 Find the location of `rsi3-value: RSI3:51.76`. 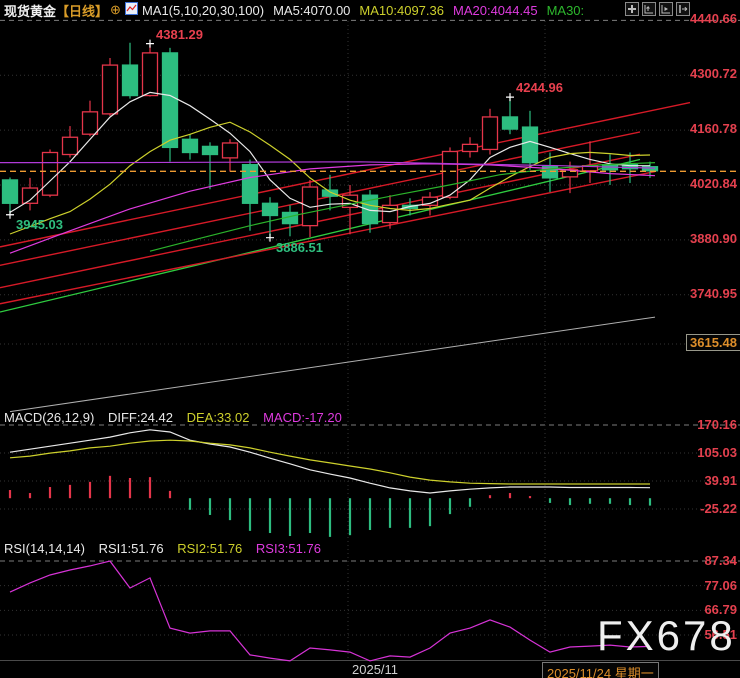

rsi3-value: RSI3:51.76 is located at coordinates (288, 548).